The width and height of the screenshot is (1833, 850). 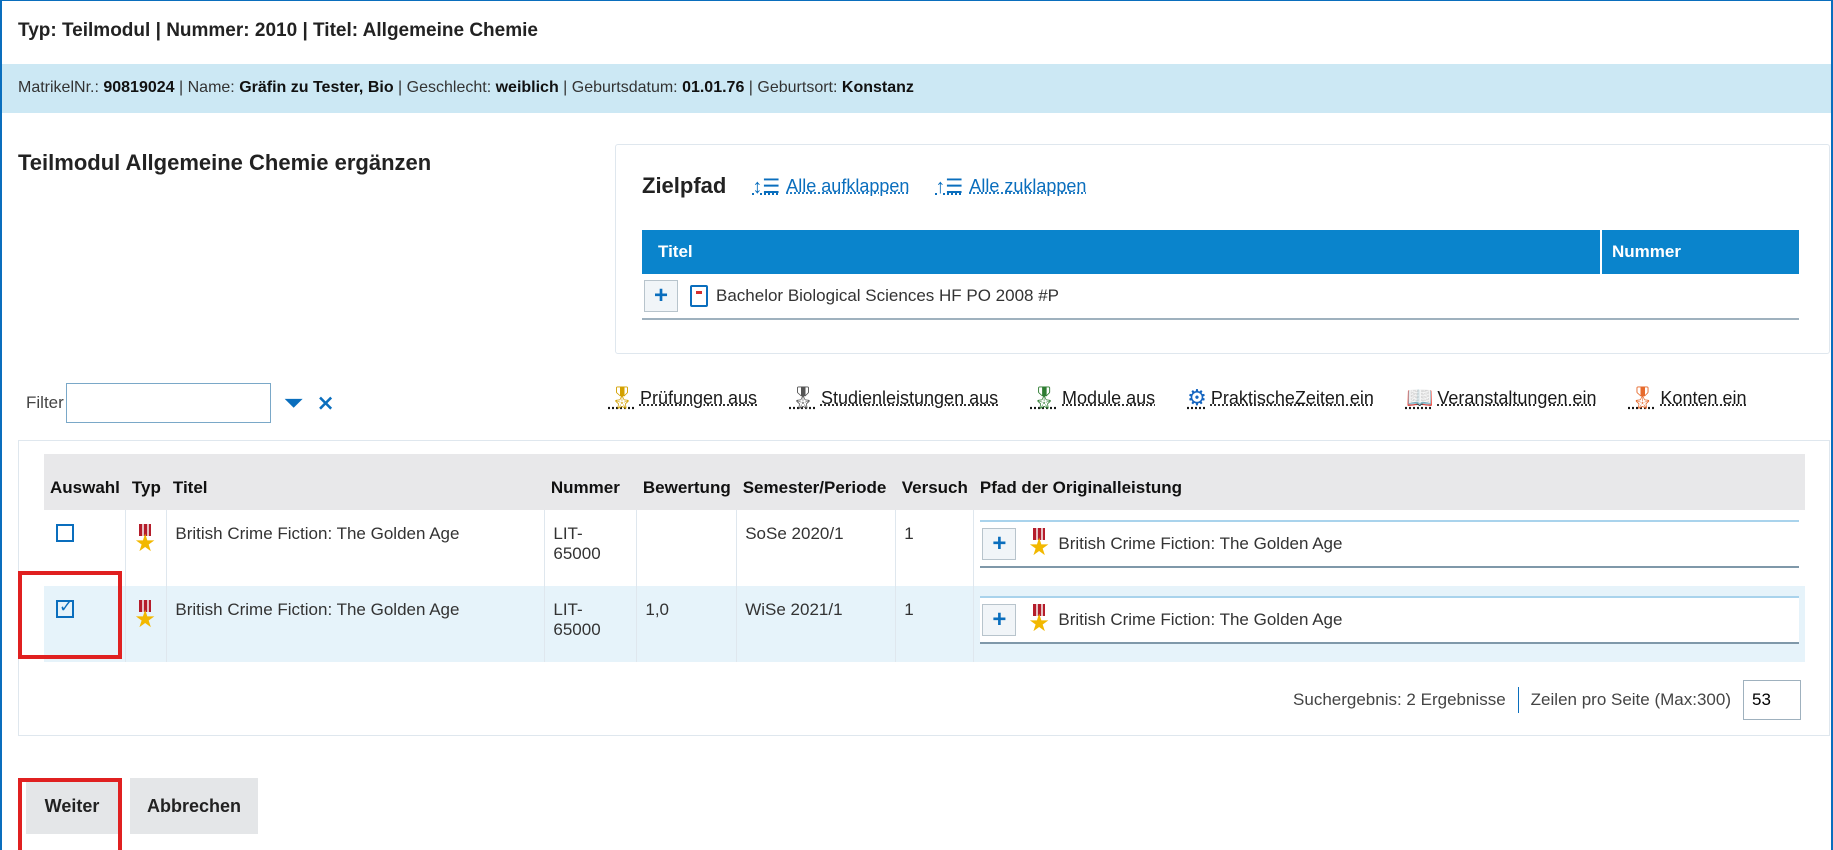 What do you see at coordinates (1389, 482) in the screenshot?
I see `column-header-pfad: Pfad der Originalleistung` at bounding box center [1389, 482].